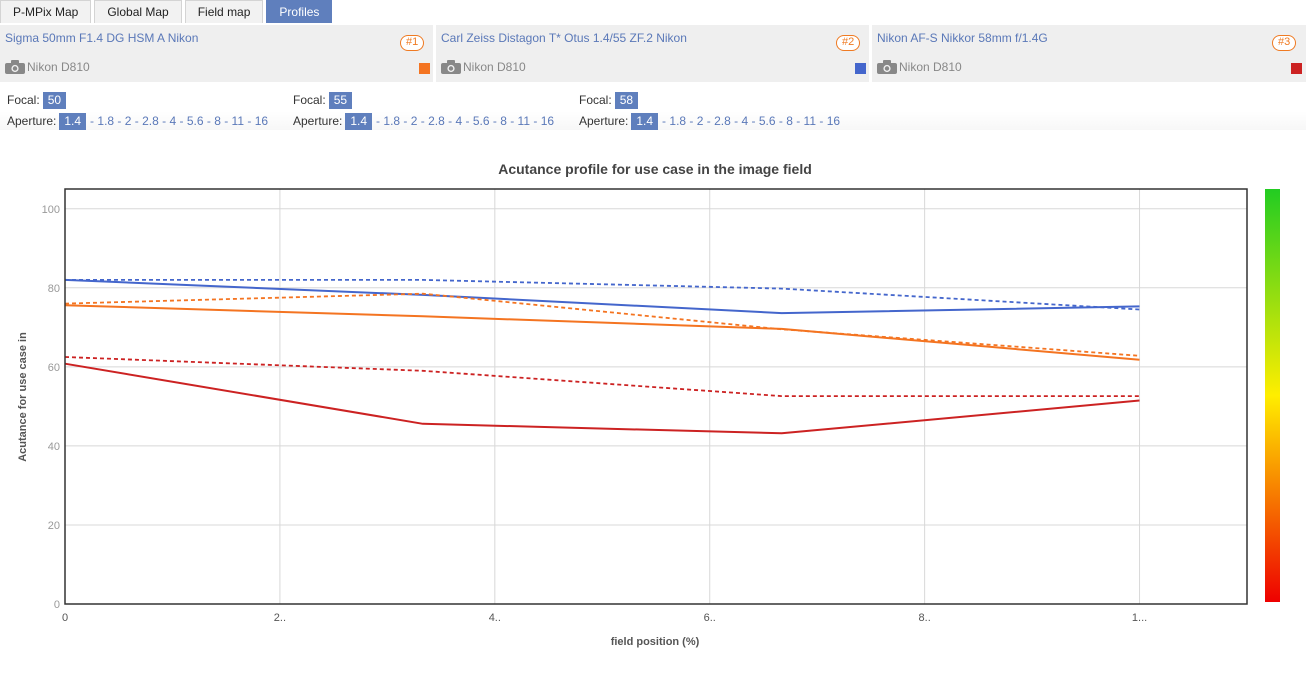 This screenshot has height=682, width=1306. I want to click on color-scale-bar, so click(1272, 395).